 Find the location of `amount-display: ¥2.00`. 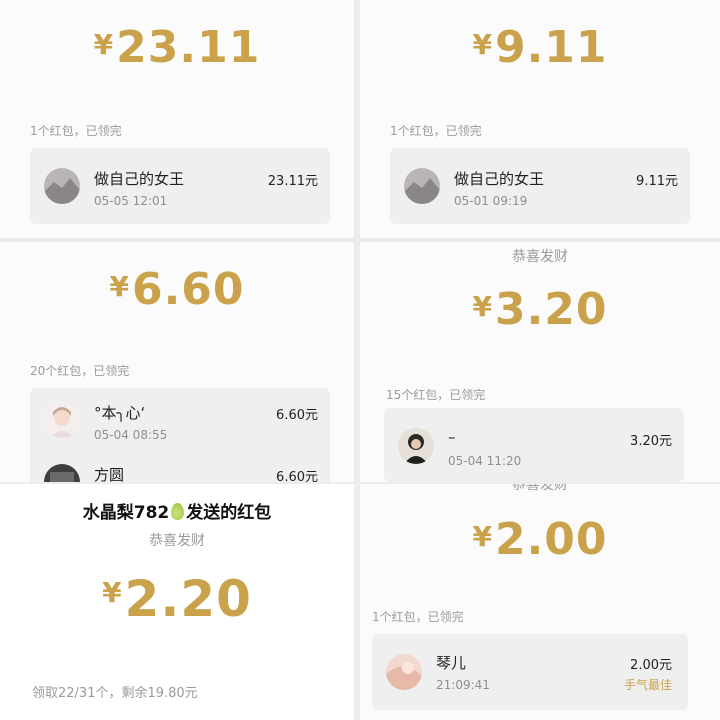

amount-display: ¥2.00 is located at coordinates (540, 539).